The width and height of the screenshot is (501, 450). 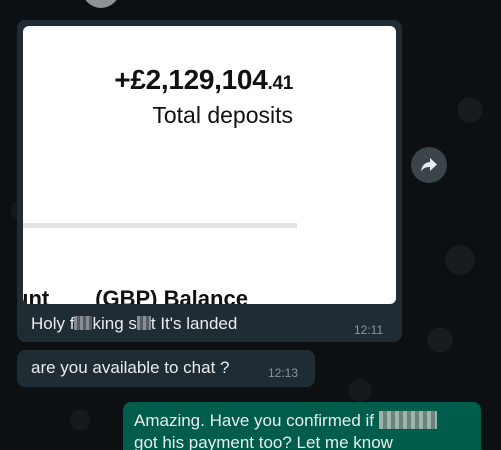 I want to click on incoming-message: are you available to chat ? 12:13, so click(x=166, y=368).